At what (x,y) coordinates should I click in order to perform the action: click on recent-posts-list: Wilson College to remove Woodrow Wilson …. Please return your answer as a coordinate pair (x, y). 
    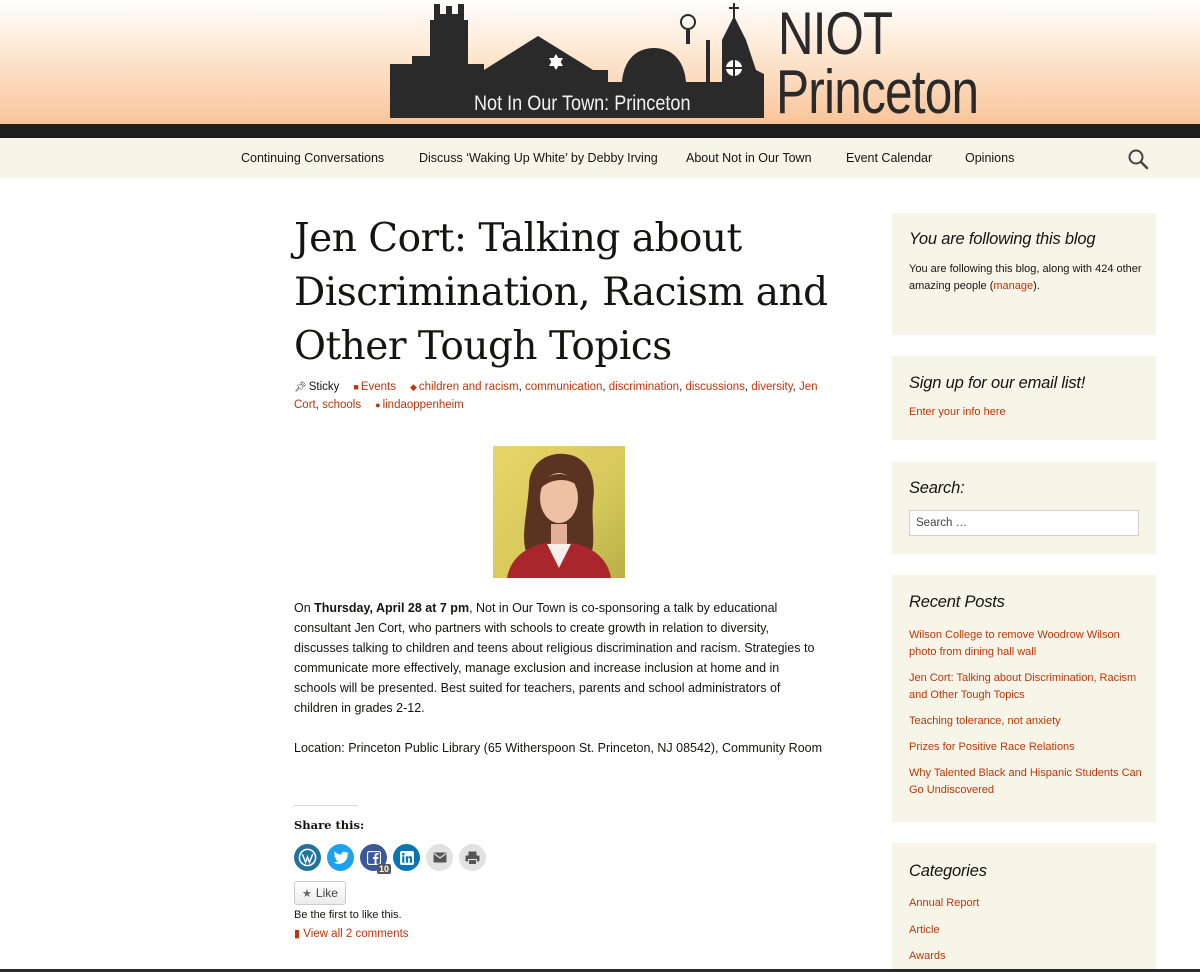
    Looking at the image, I should click on (1026, 717).